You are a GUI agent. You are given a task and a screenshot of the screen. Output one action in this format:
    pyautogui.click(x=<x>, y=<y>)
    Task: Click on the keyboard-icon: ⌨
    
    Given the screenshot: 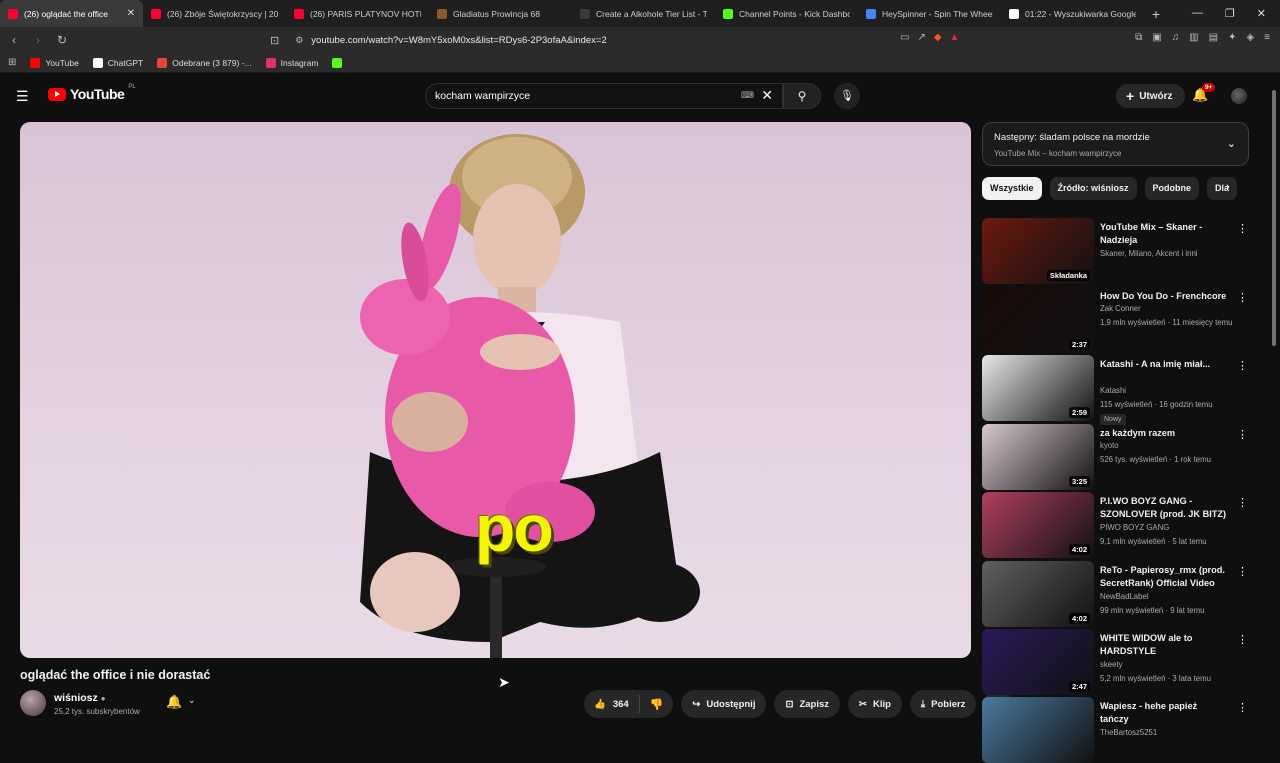 What is the action you would take?
    pyautogui.click(x=747, y=95)
    